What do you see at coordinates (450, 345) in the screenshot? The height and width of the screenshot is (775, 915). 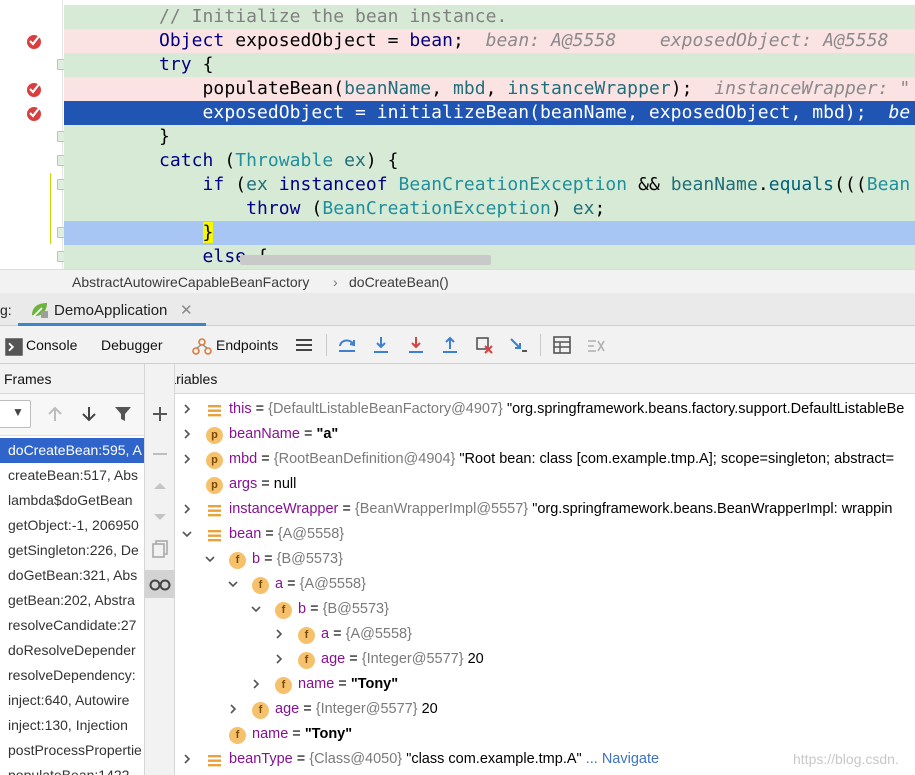 I see `step-out-icon` at bounding box center [450, 345].